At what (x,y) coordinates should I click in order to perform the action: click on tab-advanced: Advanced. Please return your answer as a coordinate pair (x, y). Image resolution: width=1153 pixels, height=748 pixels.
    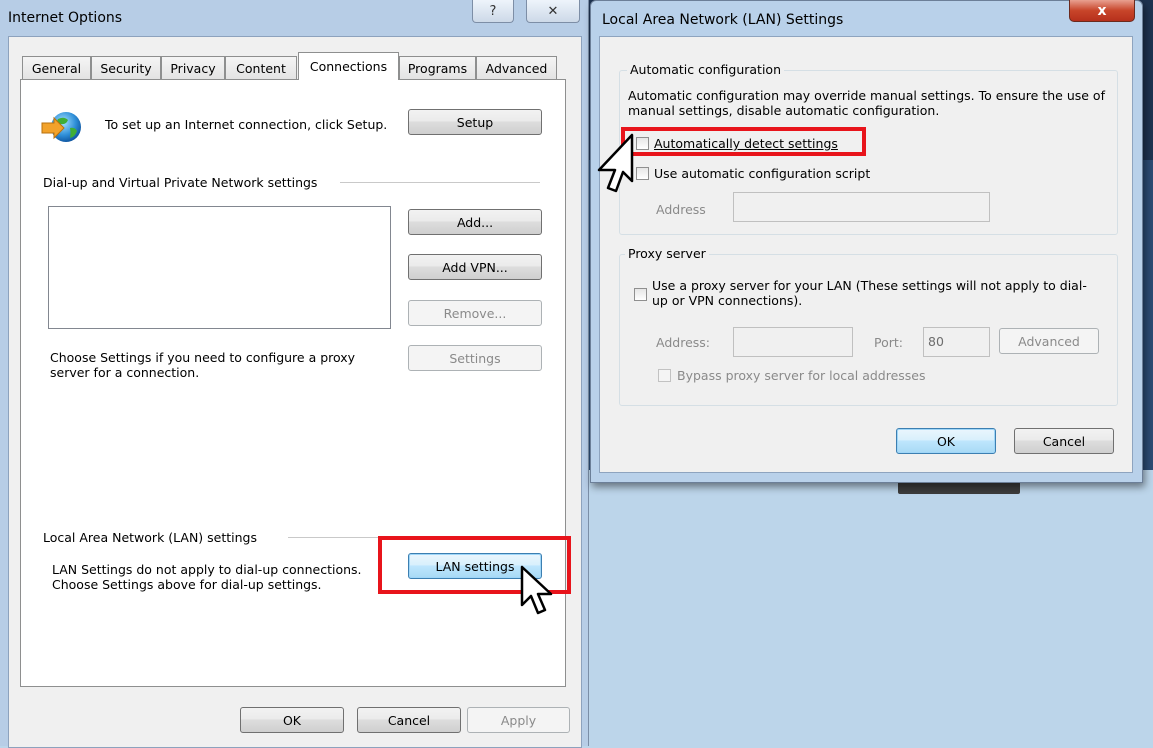
    Looking at the image, I should click on (516, 67).